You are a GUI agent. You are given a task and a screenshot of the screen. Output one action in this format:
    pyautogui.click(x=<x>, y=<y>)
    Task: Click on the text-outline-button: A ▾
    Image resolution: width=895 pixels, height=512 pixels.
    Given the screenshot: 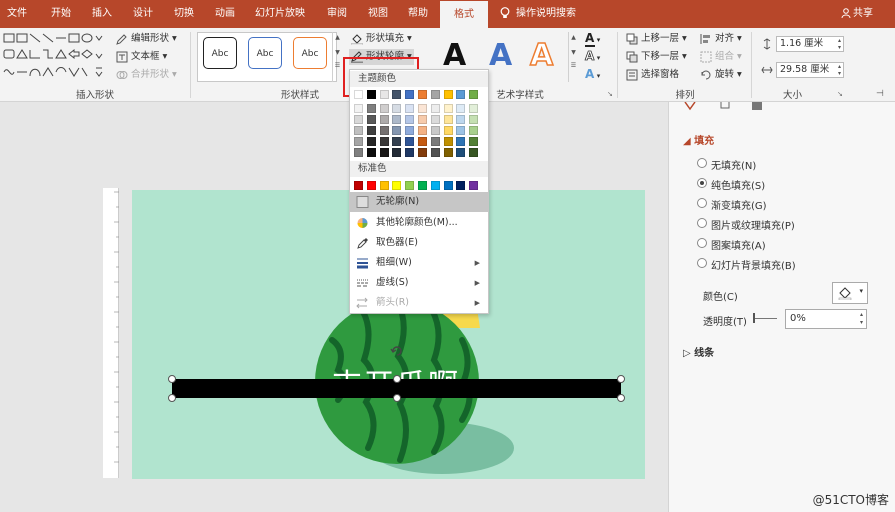 What is the action you would take?
    pyautogui.click(x=593, y=56)
    